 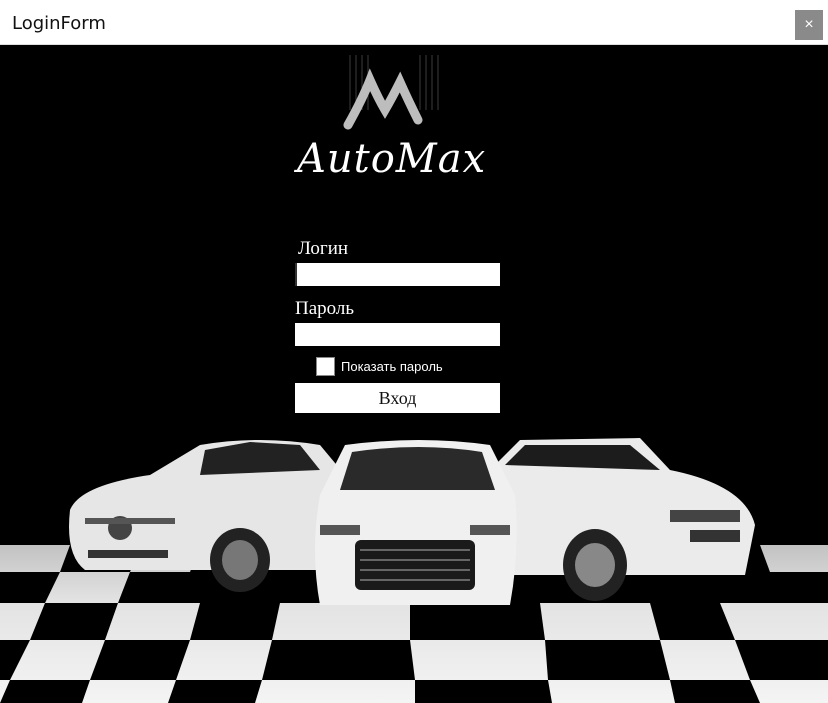 What do you see at coordinates (325, 308) in the screenshot?
I see `password-label: Пароль` at bounding box center [325, 308].